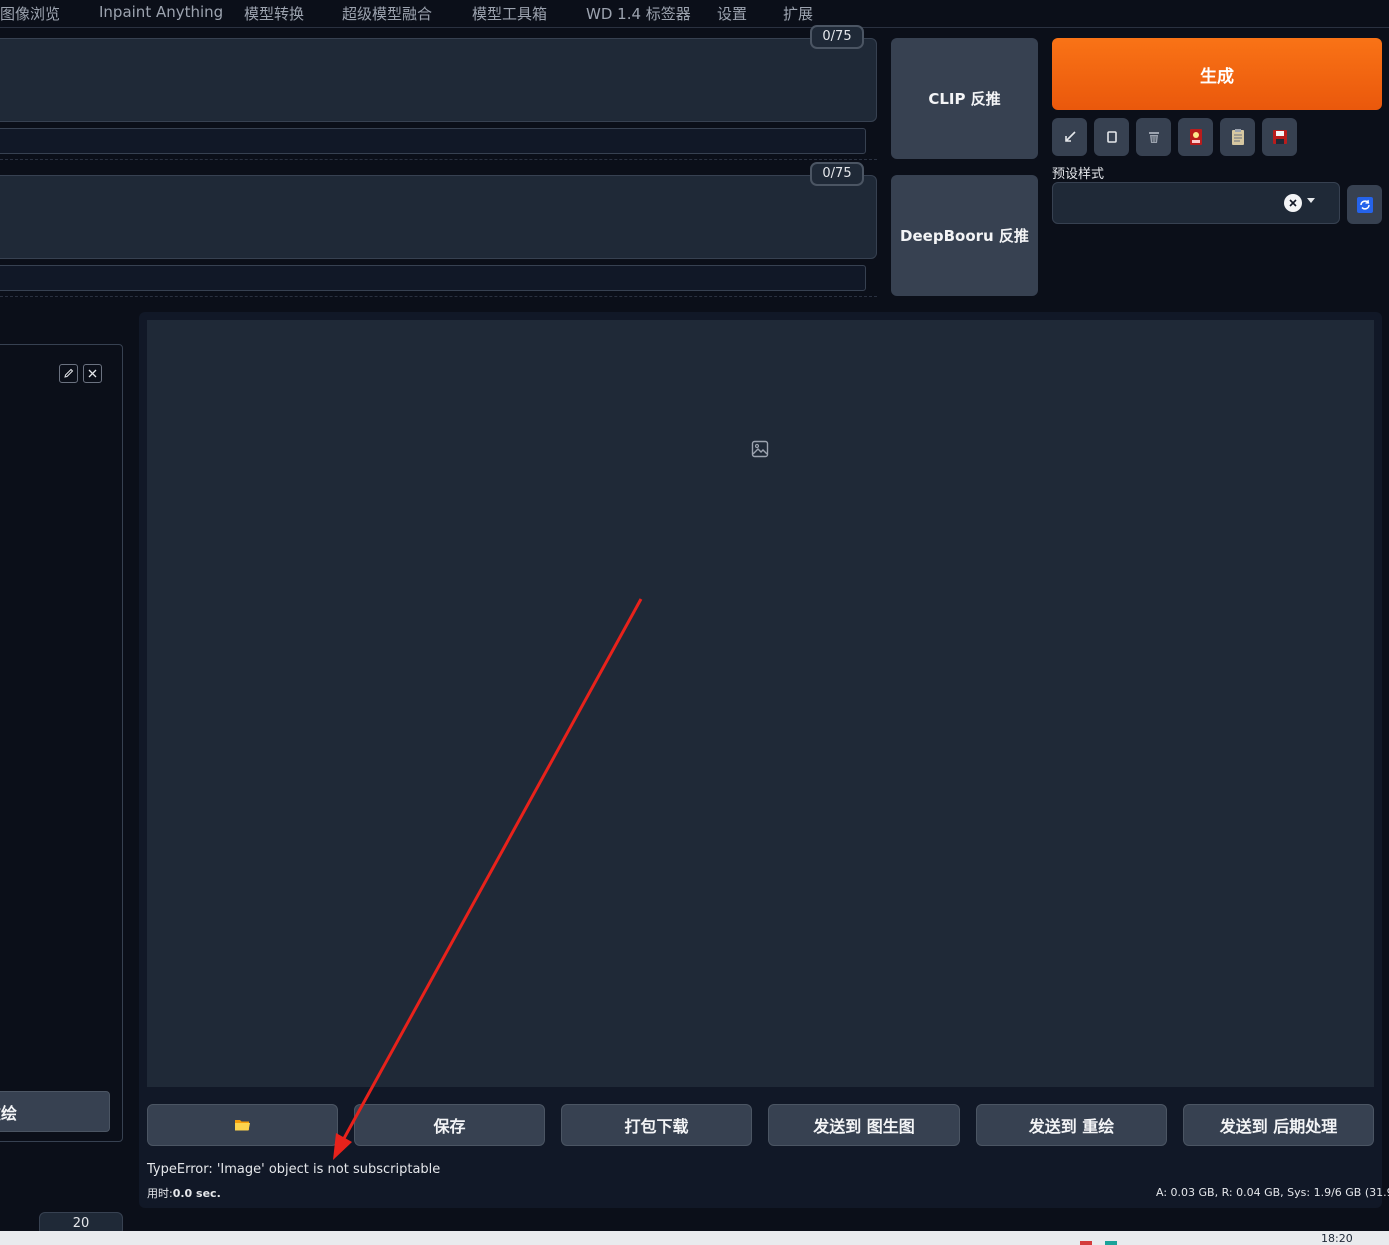 The height and width of the screenshot is (1245, 1389). What do you see at coordinates (488, 879) in the screenshot?
I see `annotation-arrow` at bounding box center [488, 879].